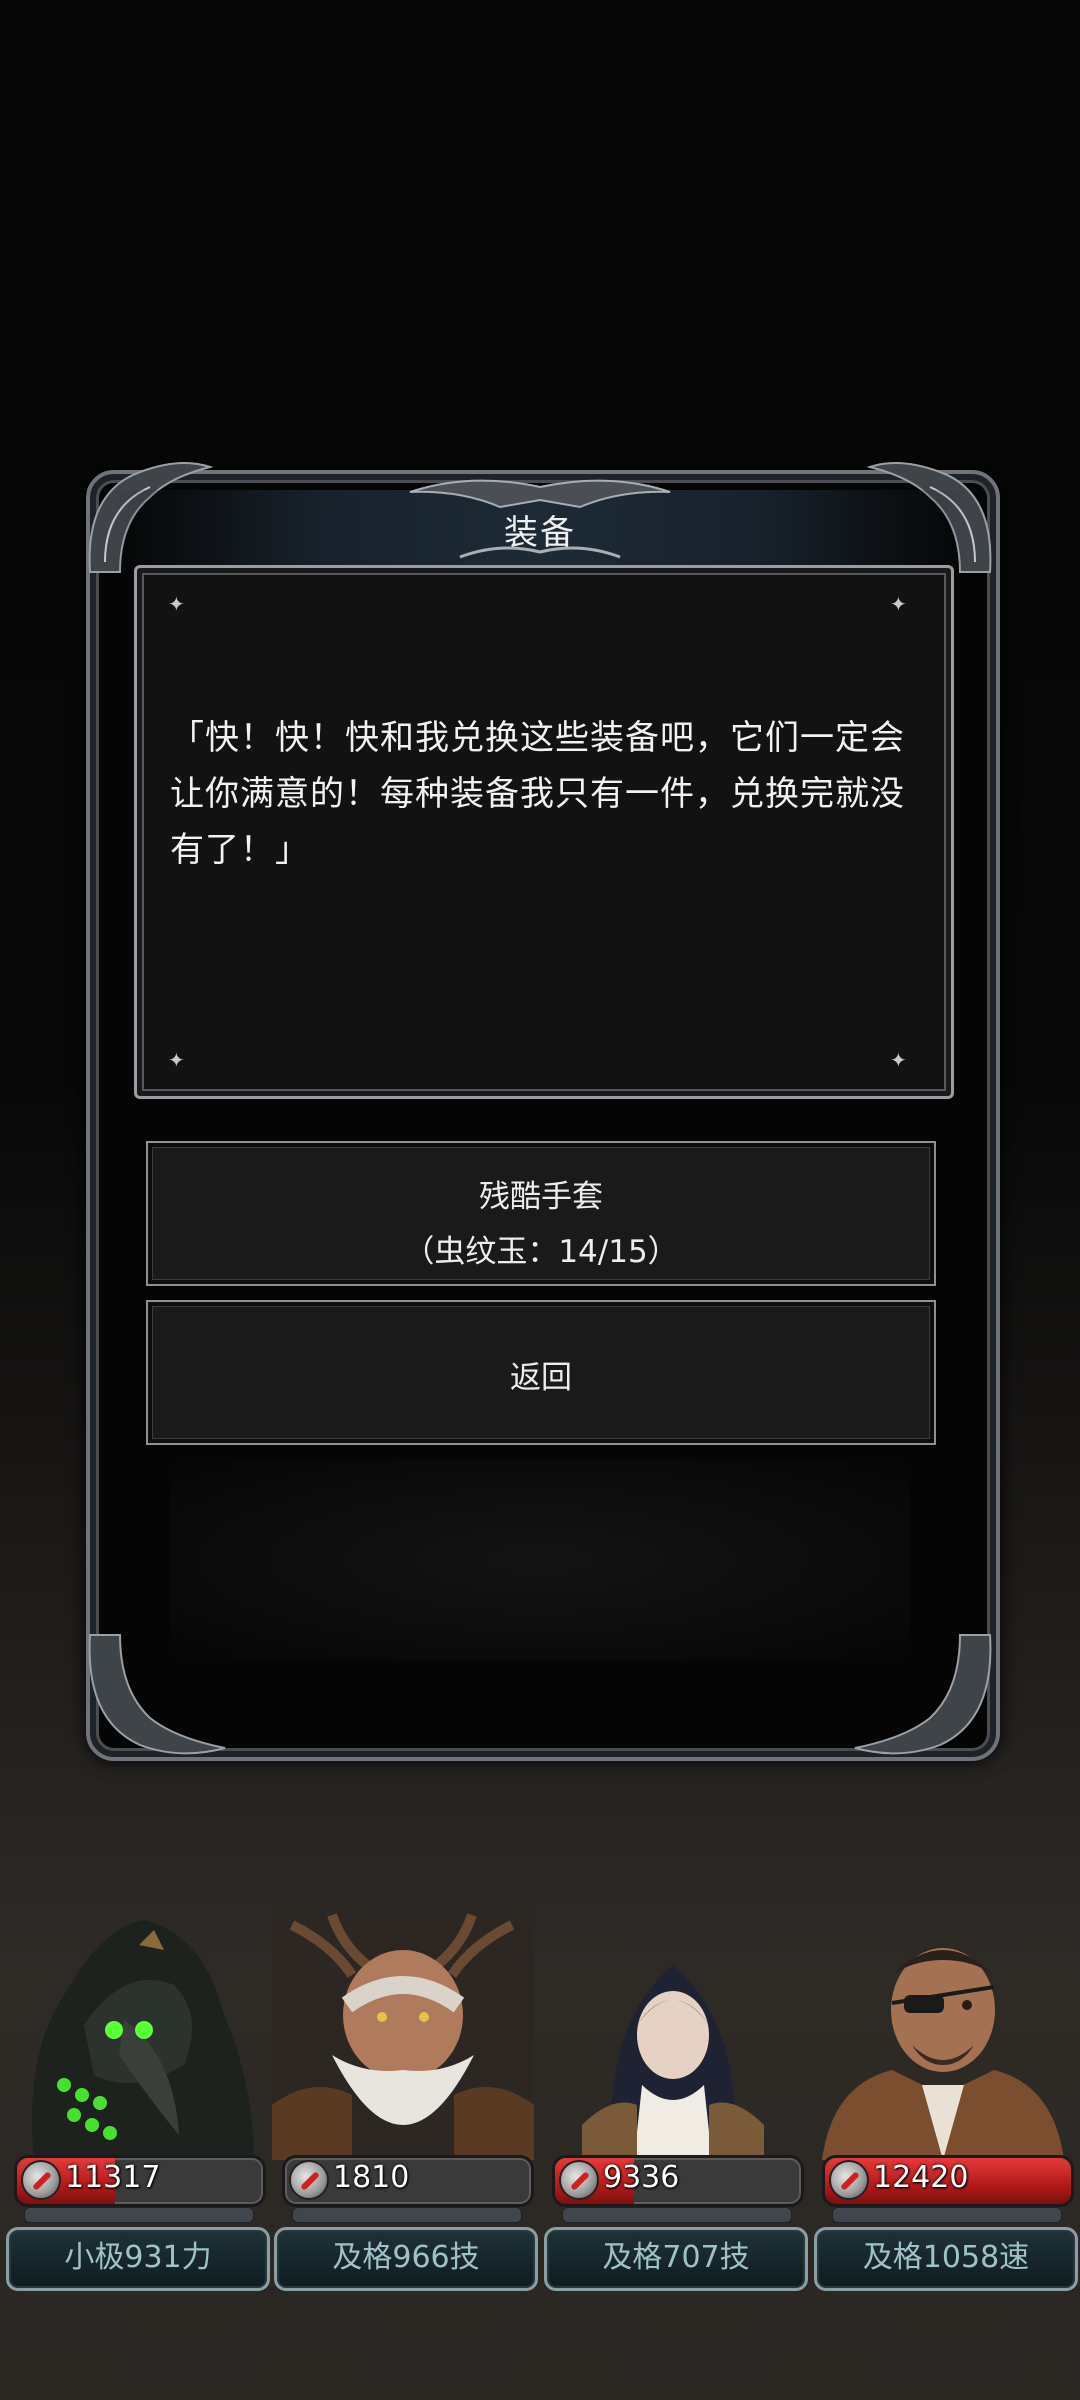  Describe the element at coordinates (540, 1560) in the screenshot. I see `dialog-empty-area` at that location.